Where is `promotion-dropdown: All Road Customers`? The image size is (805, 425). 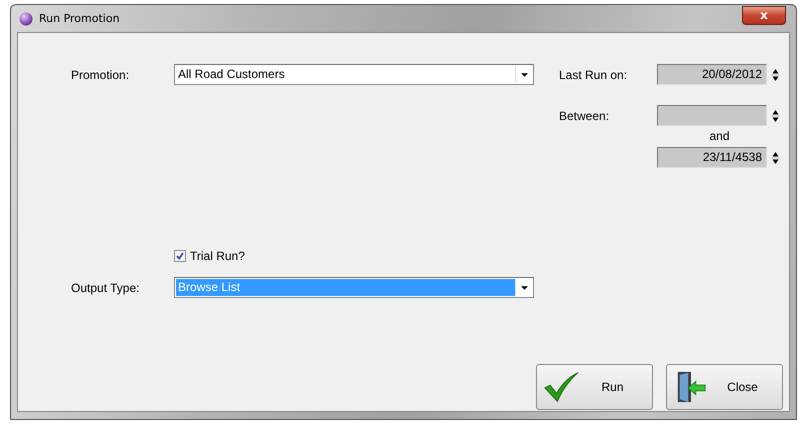 promotion-dropdown: All Road Customers is located at coordinates (354, 74).